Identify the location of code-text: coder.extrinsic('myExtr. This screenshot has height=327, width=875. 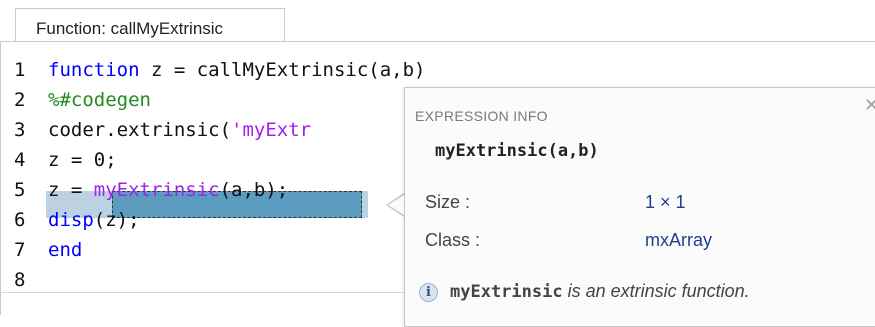
(179, 130).